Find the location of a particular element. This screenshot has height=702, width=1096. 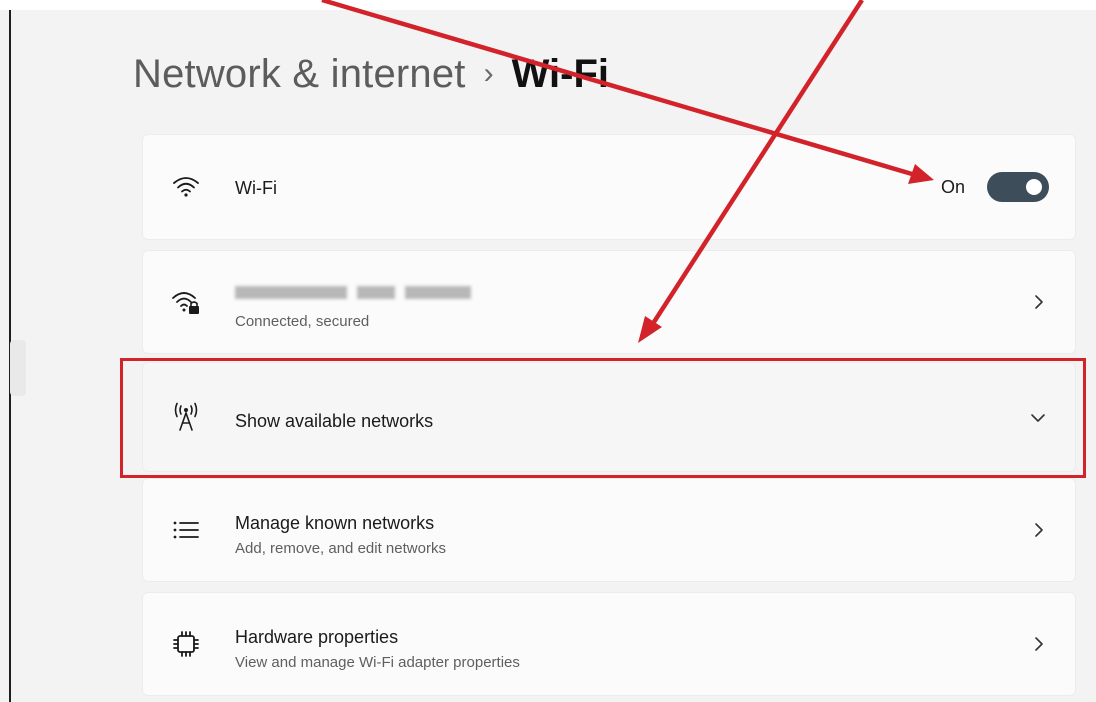

top-strip is located at coordinates (548, 5).